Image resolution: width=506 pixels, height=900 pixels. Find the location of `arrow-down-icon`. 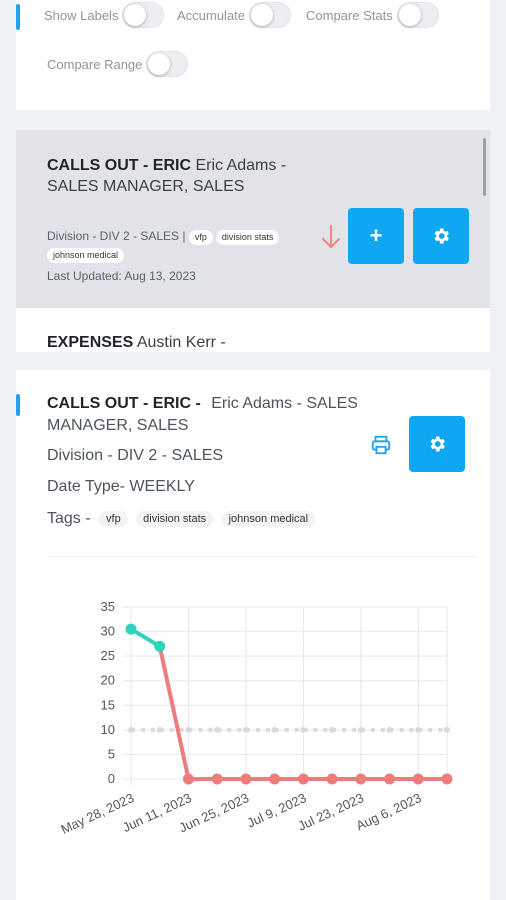

arrow-down-icon is located at coordinates (331, 236).